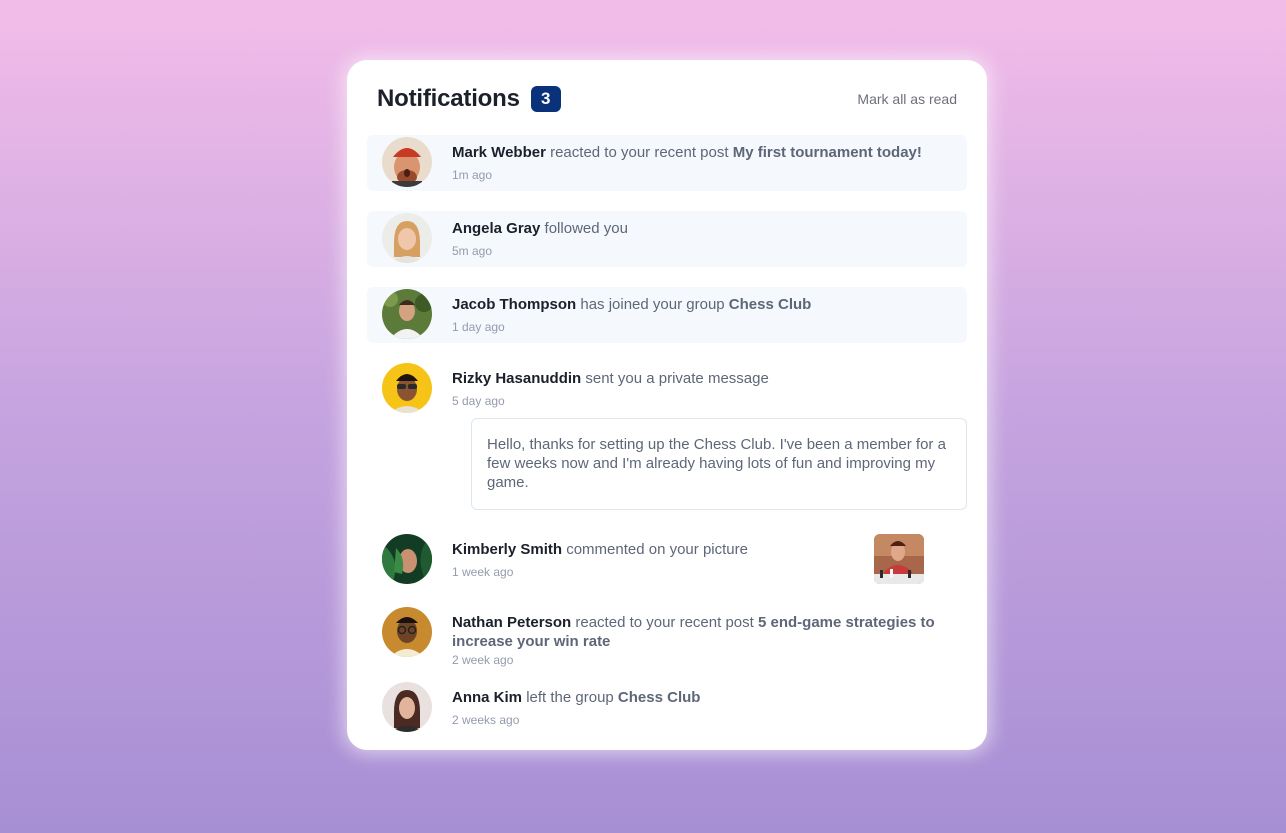 The image size is (1286, 833). Describe the element at coordinates (652, 304) in the screenshot. I see `action-text: has joined your group` at that location.